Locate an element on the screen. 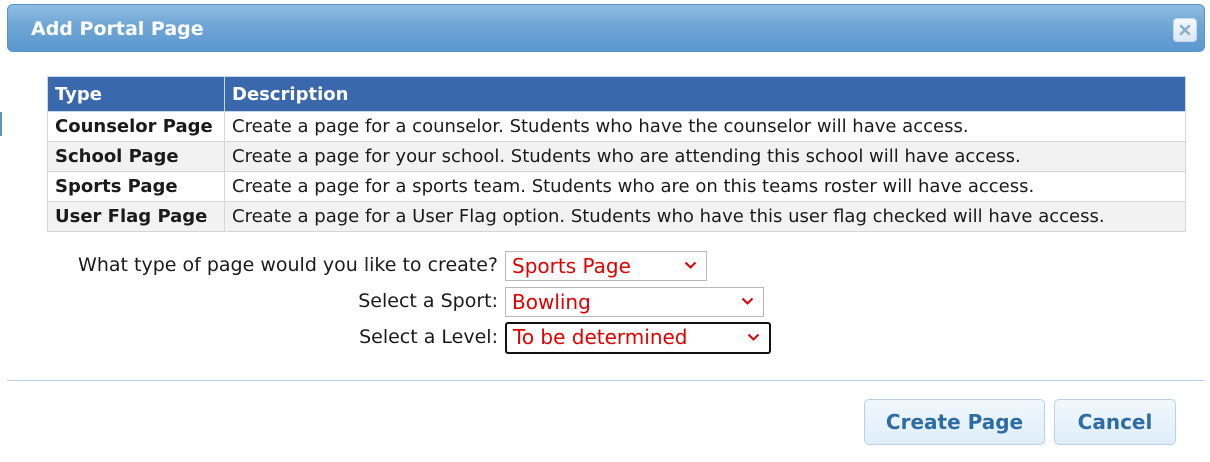  create-page-button: Create Page is located at coordinates (954, 422).